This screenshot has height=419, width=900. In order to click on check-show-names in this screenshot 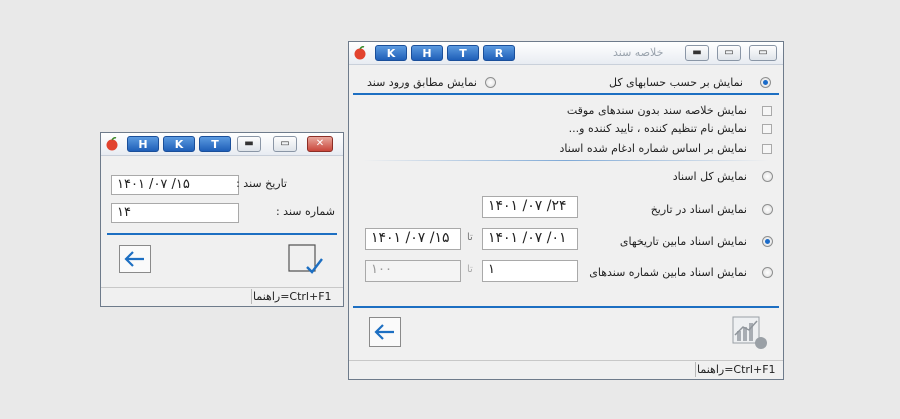, I will do `click(767, 129)`.